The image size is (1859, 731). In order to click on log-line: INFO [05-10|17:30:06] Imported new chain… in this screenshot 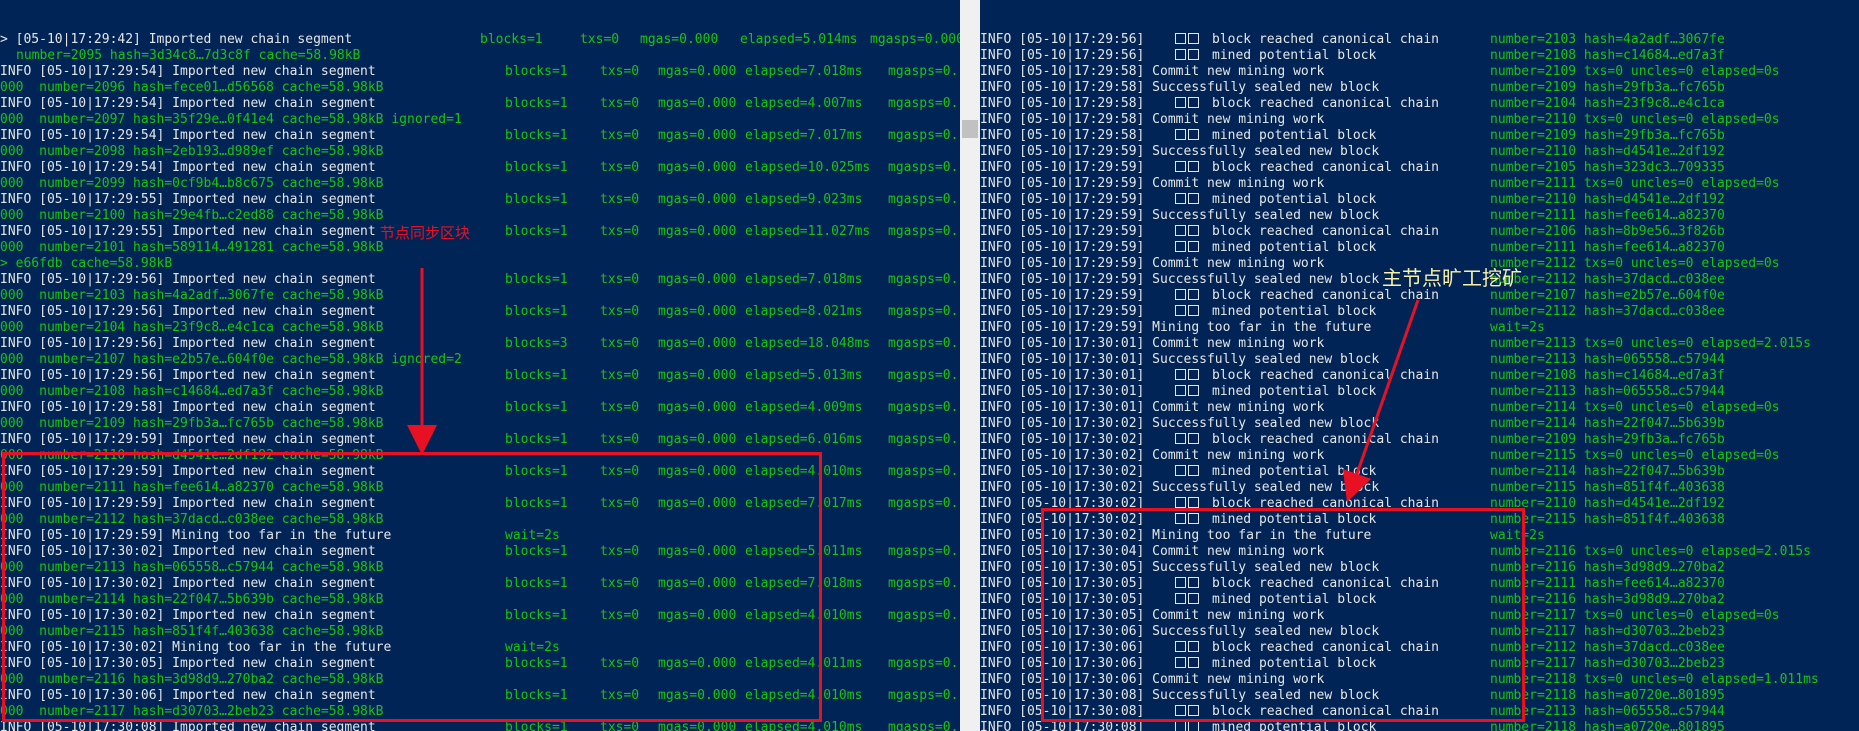, I will do `click(480, 696)`.